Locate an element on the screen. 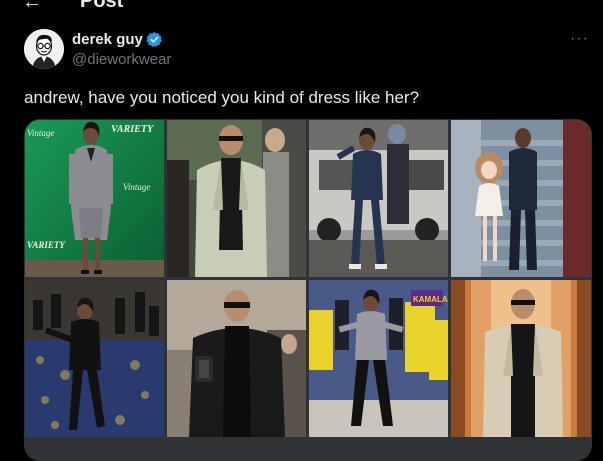 Image resolution: width=603 pixels, height=461 pixels. tile1-text-variety: VARIETY is located at coordinates (132, 129).